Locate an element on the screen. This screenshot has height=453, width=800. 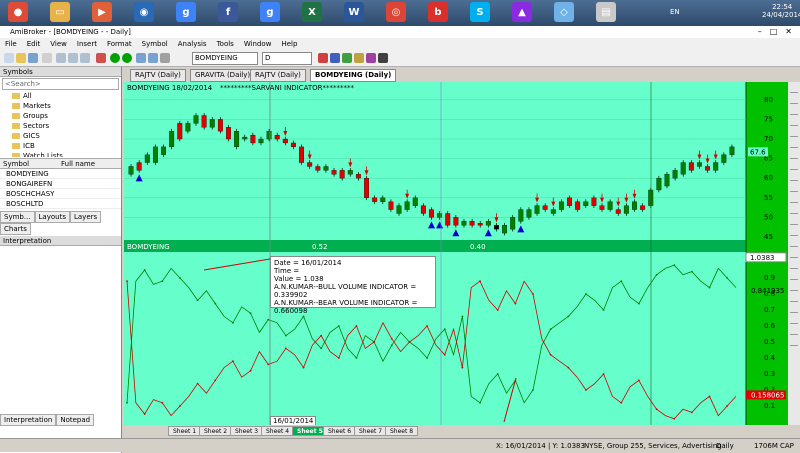
copy-icon is located at coordinates (73, 58).